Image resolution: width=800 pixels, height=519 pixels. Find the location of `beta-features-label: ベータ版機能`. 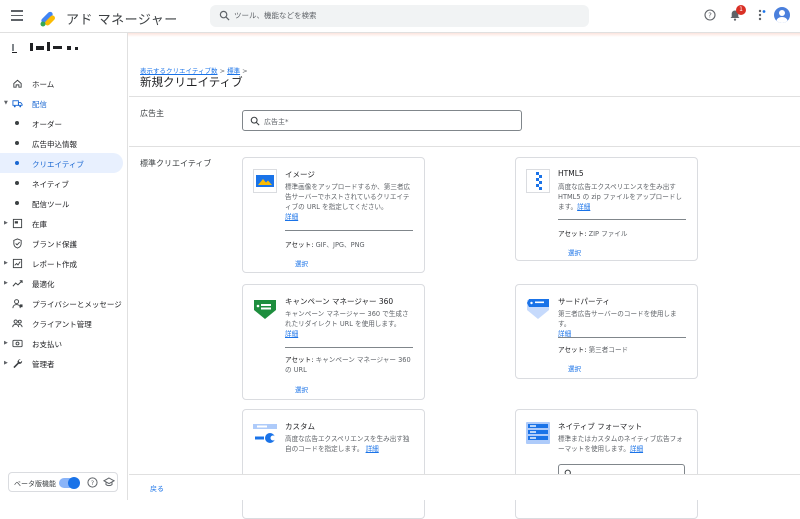

beta-features-label: ベータ版機能 is located at coordinates (35, 484).